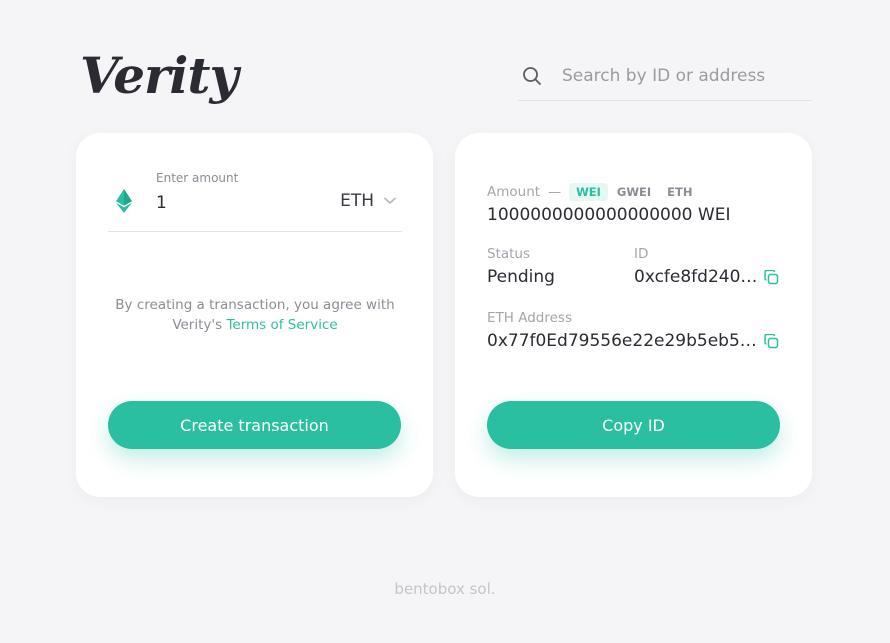 Image resolution: width=890 pixels, height=643 pixels. Describe the element at coordinates (509, 254) in the screenshot. I see `status-label: Status` at that location.